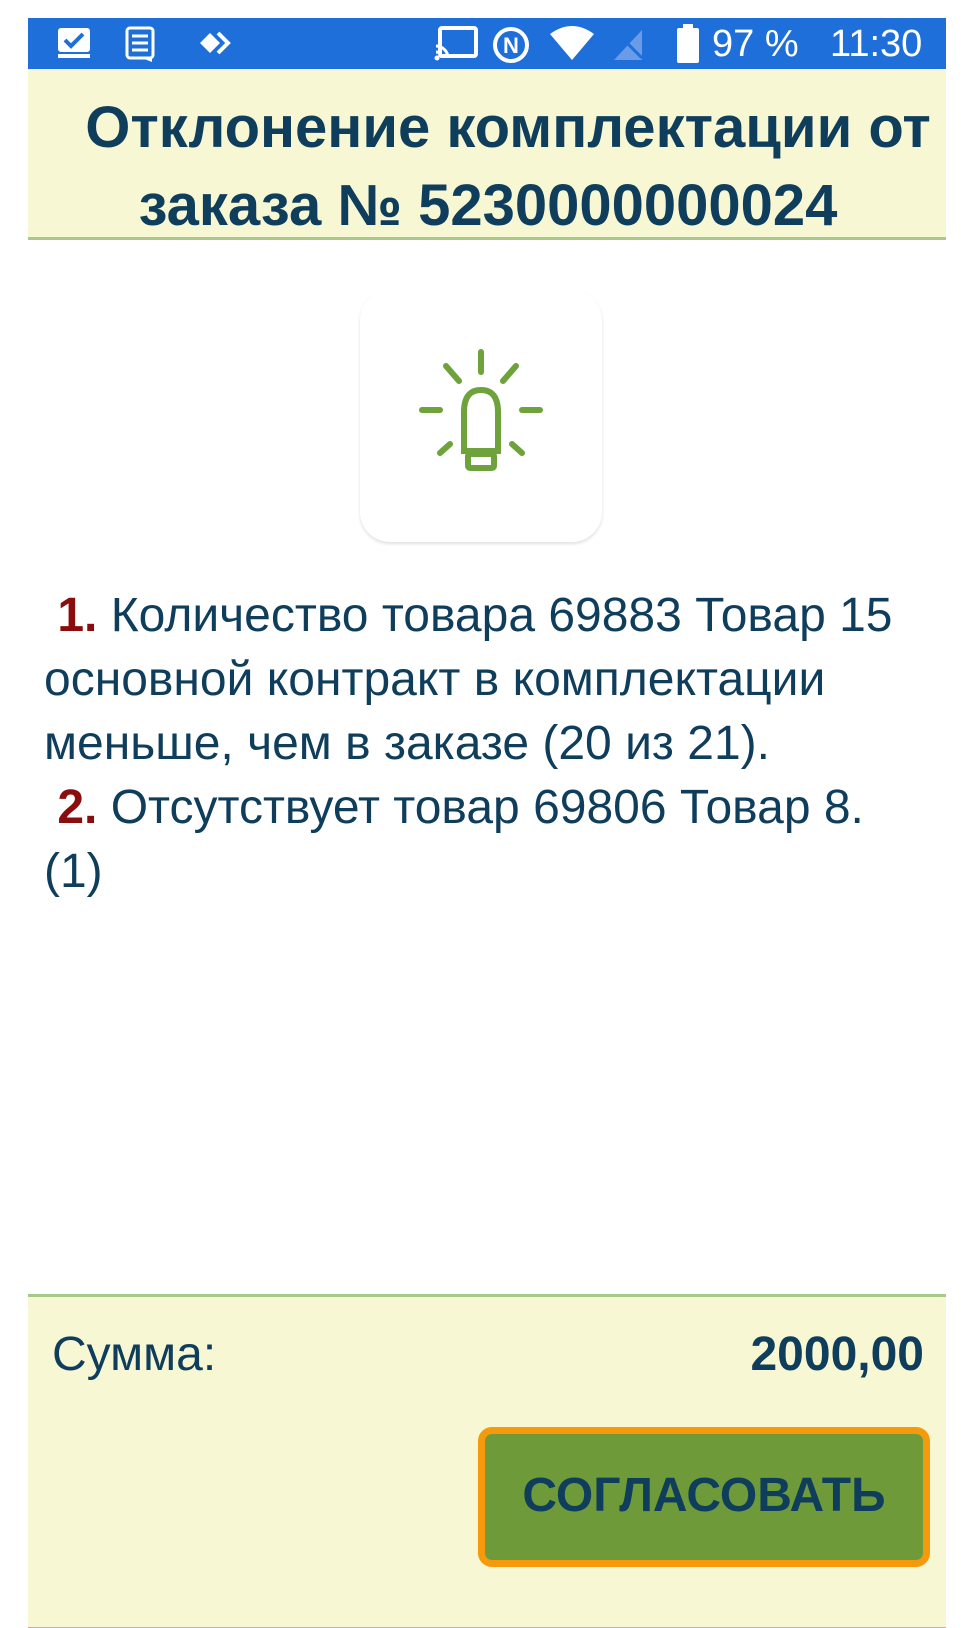  I want to click on code-notification-icon, so click(216, 45).